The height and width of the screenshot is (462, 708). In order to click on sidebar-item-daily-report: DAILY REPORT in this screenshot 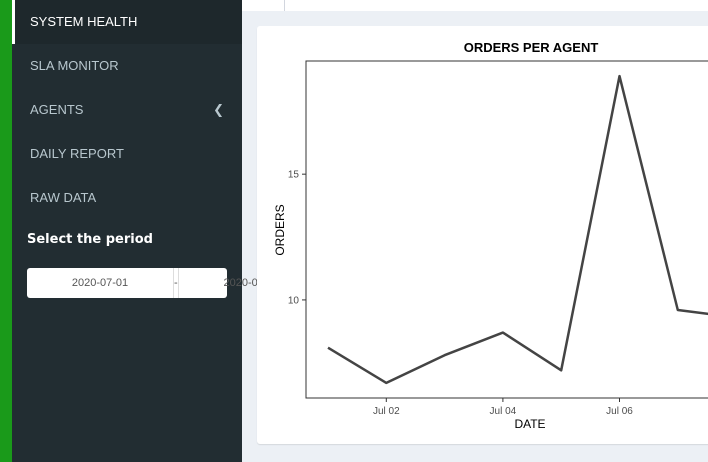, I will do `click(127, 154)`.